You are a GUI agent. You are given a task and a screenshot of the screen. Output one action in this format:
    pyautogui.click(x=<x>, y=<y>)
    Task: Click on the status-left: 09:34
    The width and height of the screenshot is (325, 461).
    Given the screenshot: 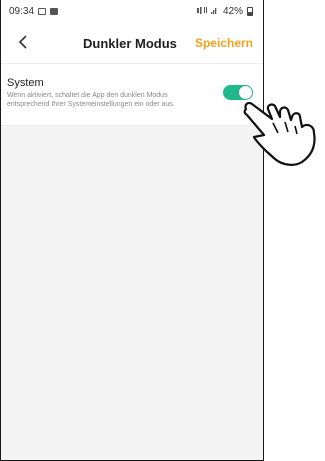 What is the action you would take?
    pyautogui.click(x=34, y=11)
    